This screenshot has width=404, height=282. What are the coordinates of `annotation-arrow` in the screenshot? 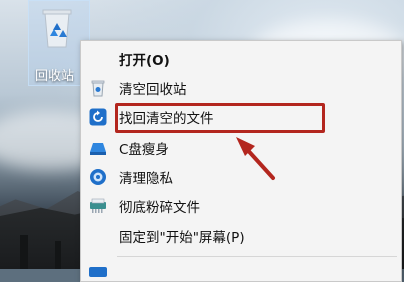 It's located at (255, 158).